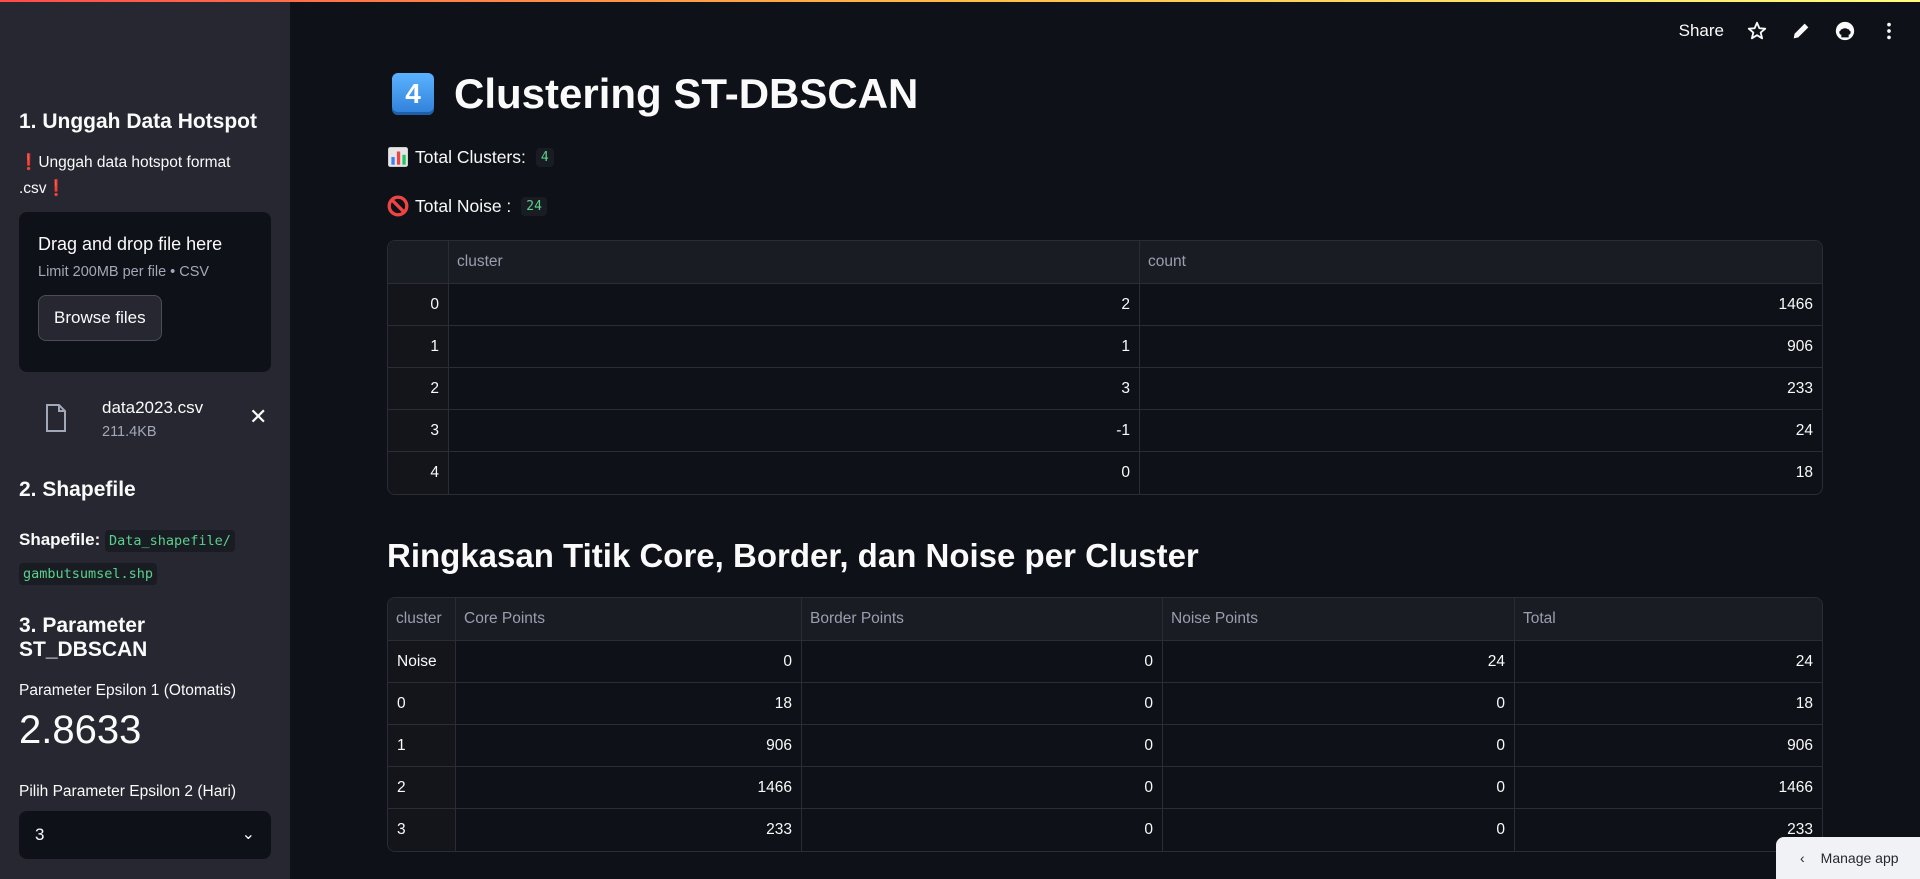 This screenshot has height=879, width=1920. I want to click on core-points-cell: 18, so click(629, 704).